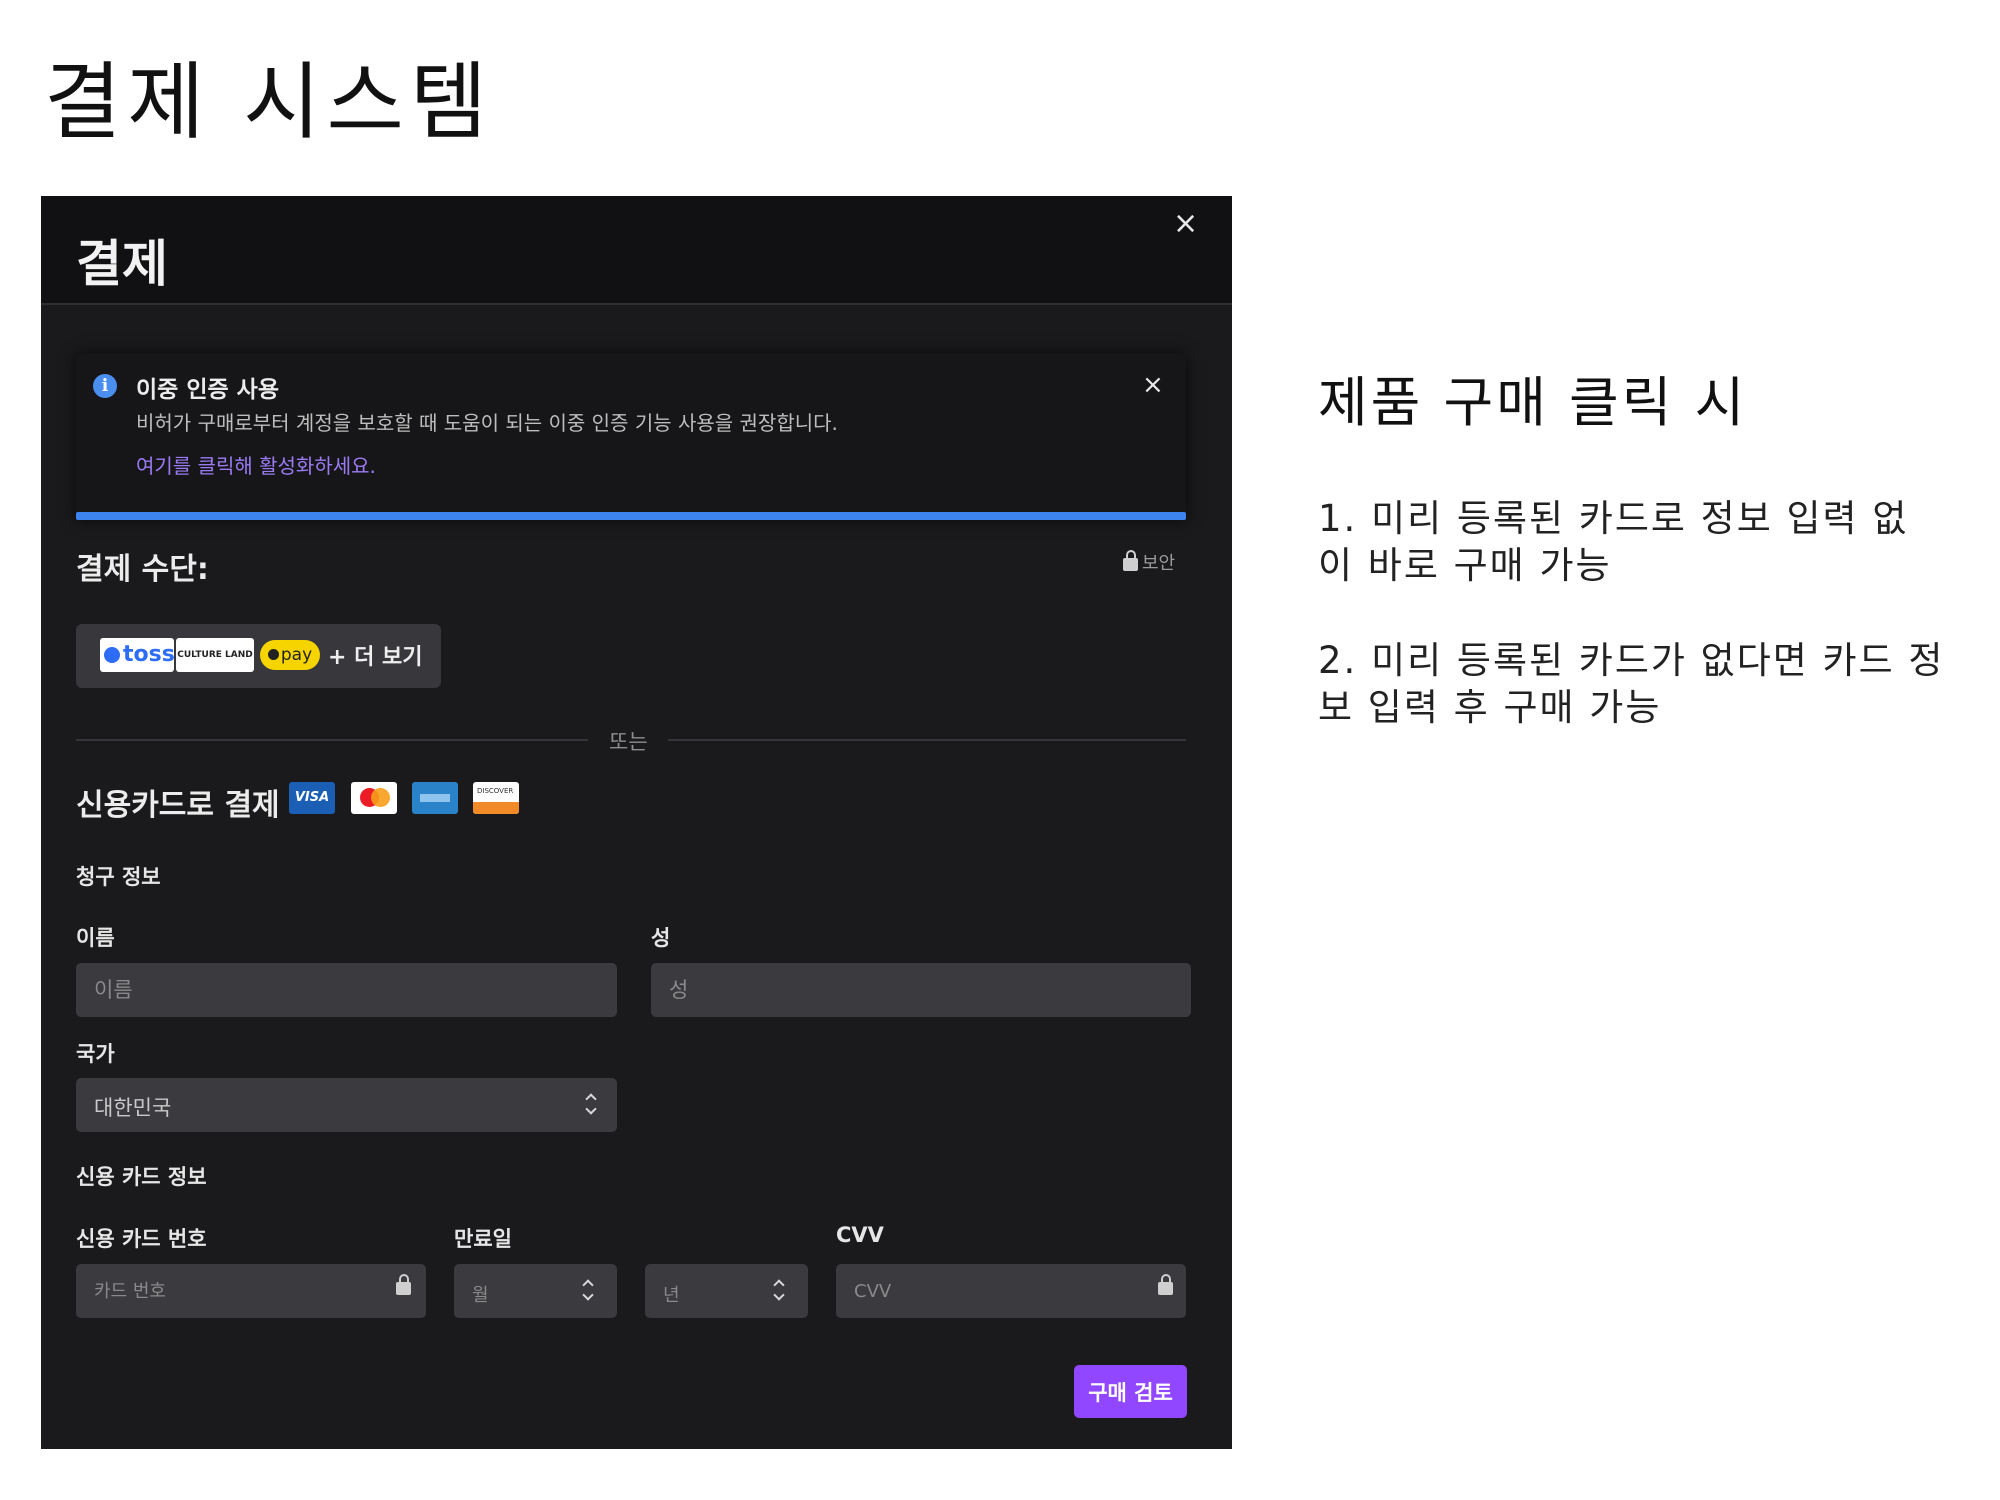 This screenshot has width=2000, height=1500. I want to click on slide-title: 결제 시스템, so click(269, 102).